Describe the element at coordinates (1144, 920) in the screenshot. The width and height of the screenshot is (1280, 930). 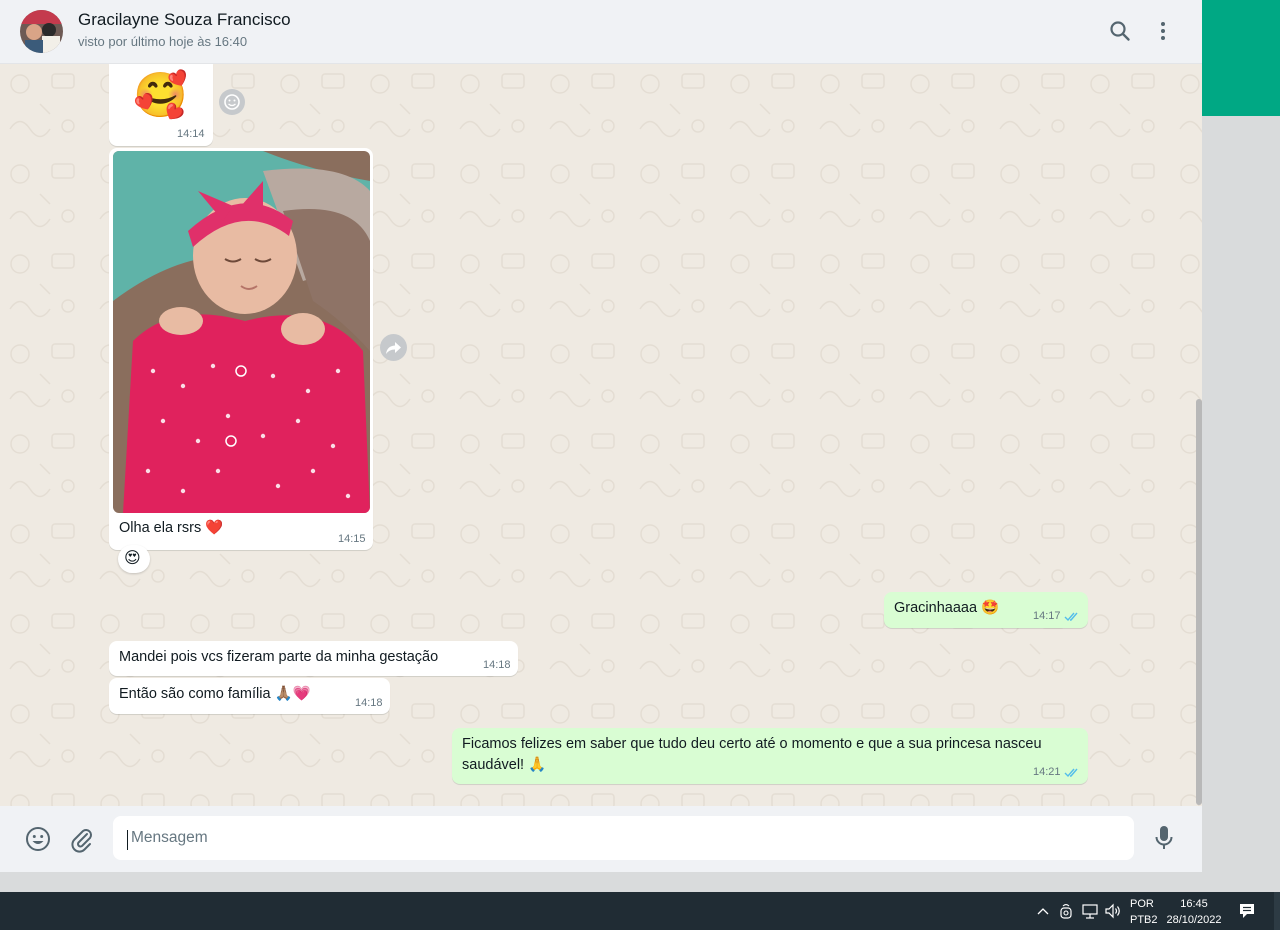
I see `keyboard-layout: PTB2` at that location.